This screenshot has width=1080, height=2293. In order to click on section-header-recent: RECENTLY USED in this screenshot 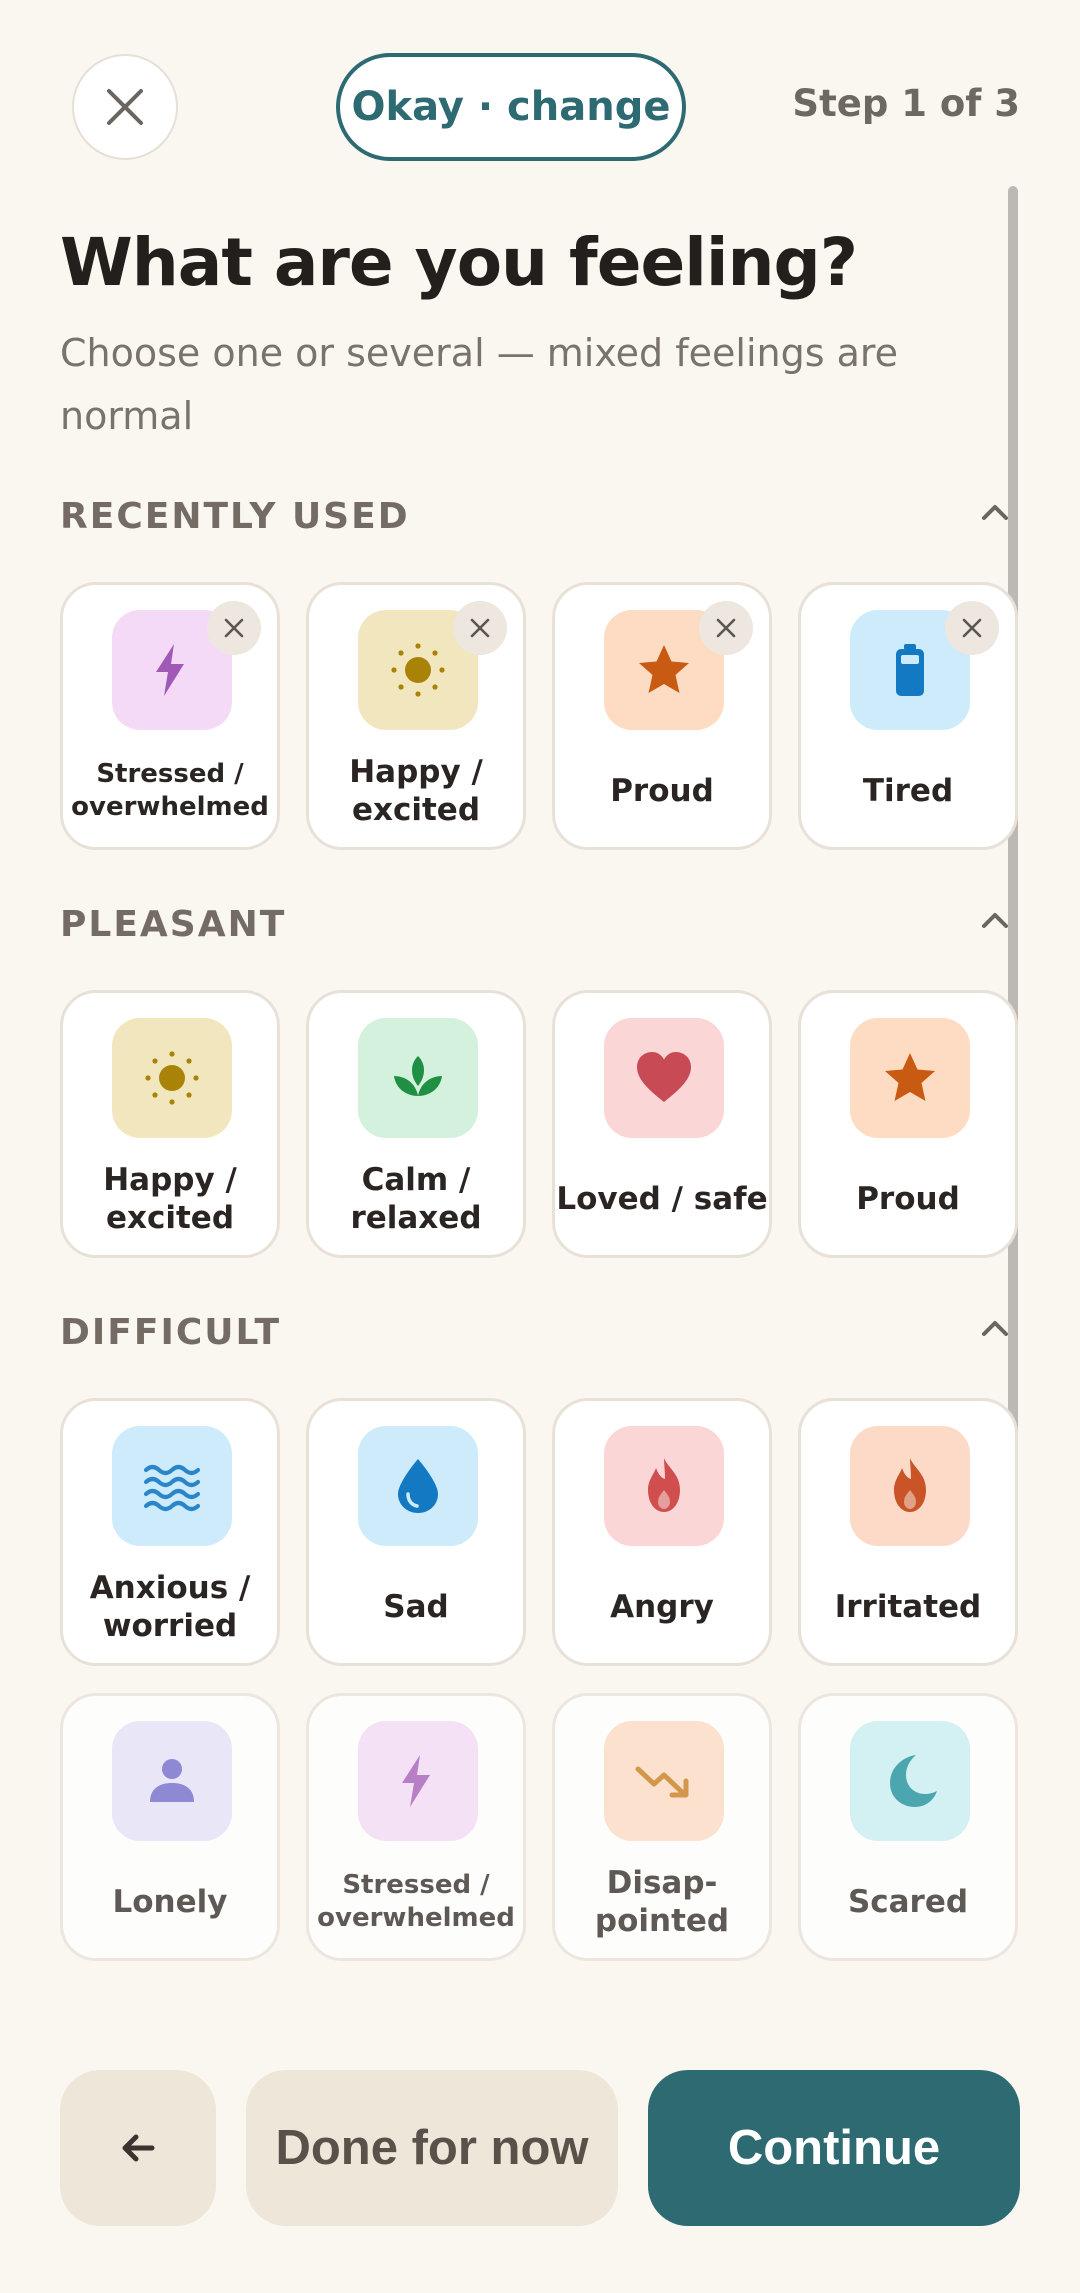, I will do `click(535, 514)`.